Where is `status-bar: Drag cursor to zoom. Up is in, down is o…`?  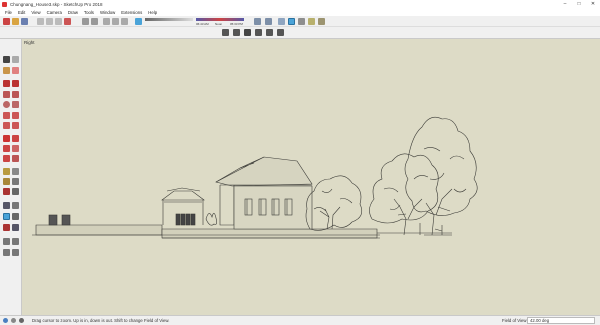 status-bar: Drag cursor to zoom. Up is in, down is o… is located at coordinates (300, 320).